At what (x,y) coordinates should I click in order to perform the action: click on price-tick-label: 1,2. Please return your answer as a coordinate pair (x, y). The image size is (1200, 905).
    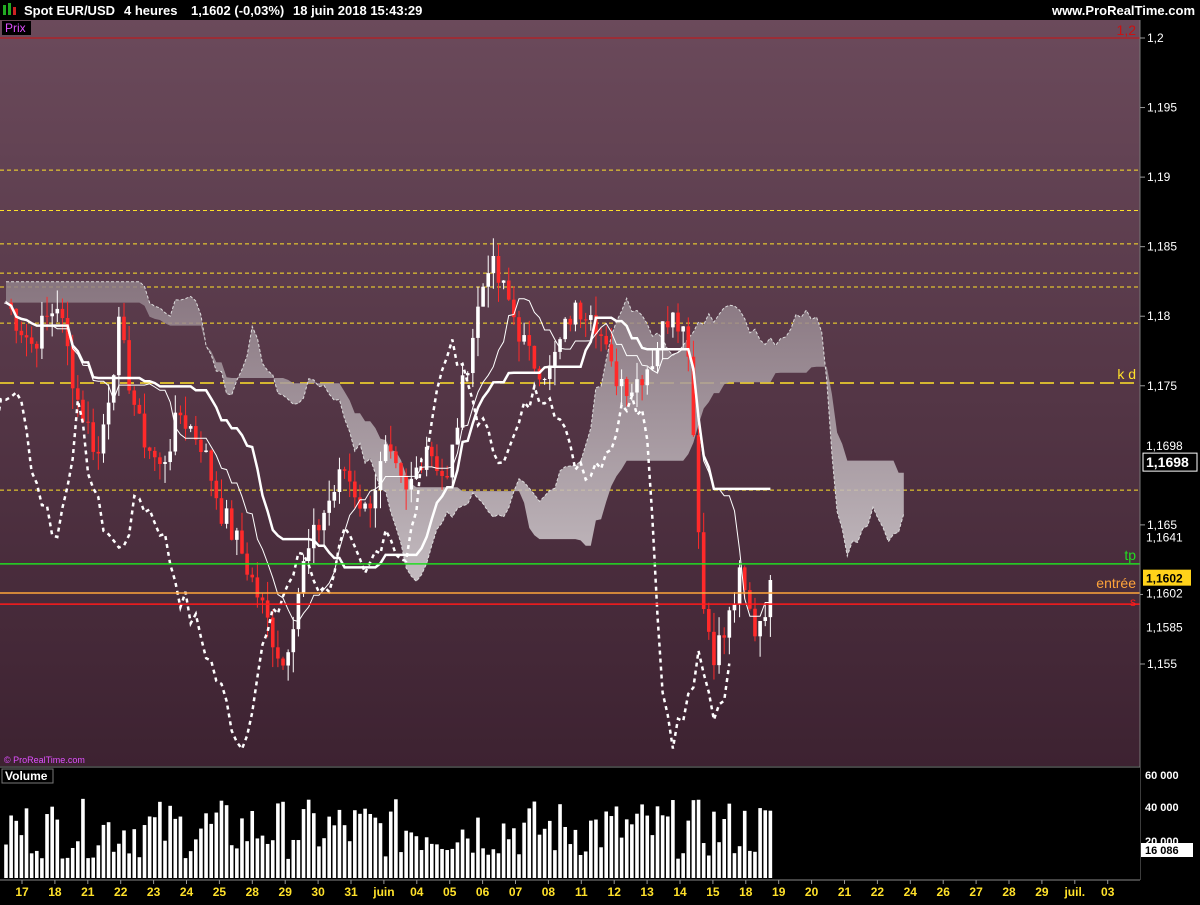
    Looking at the image, I should click on (1155, 38).